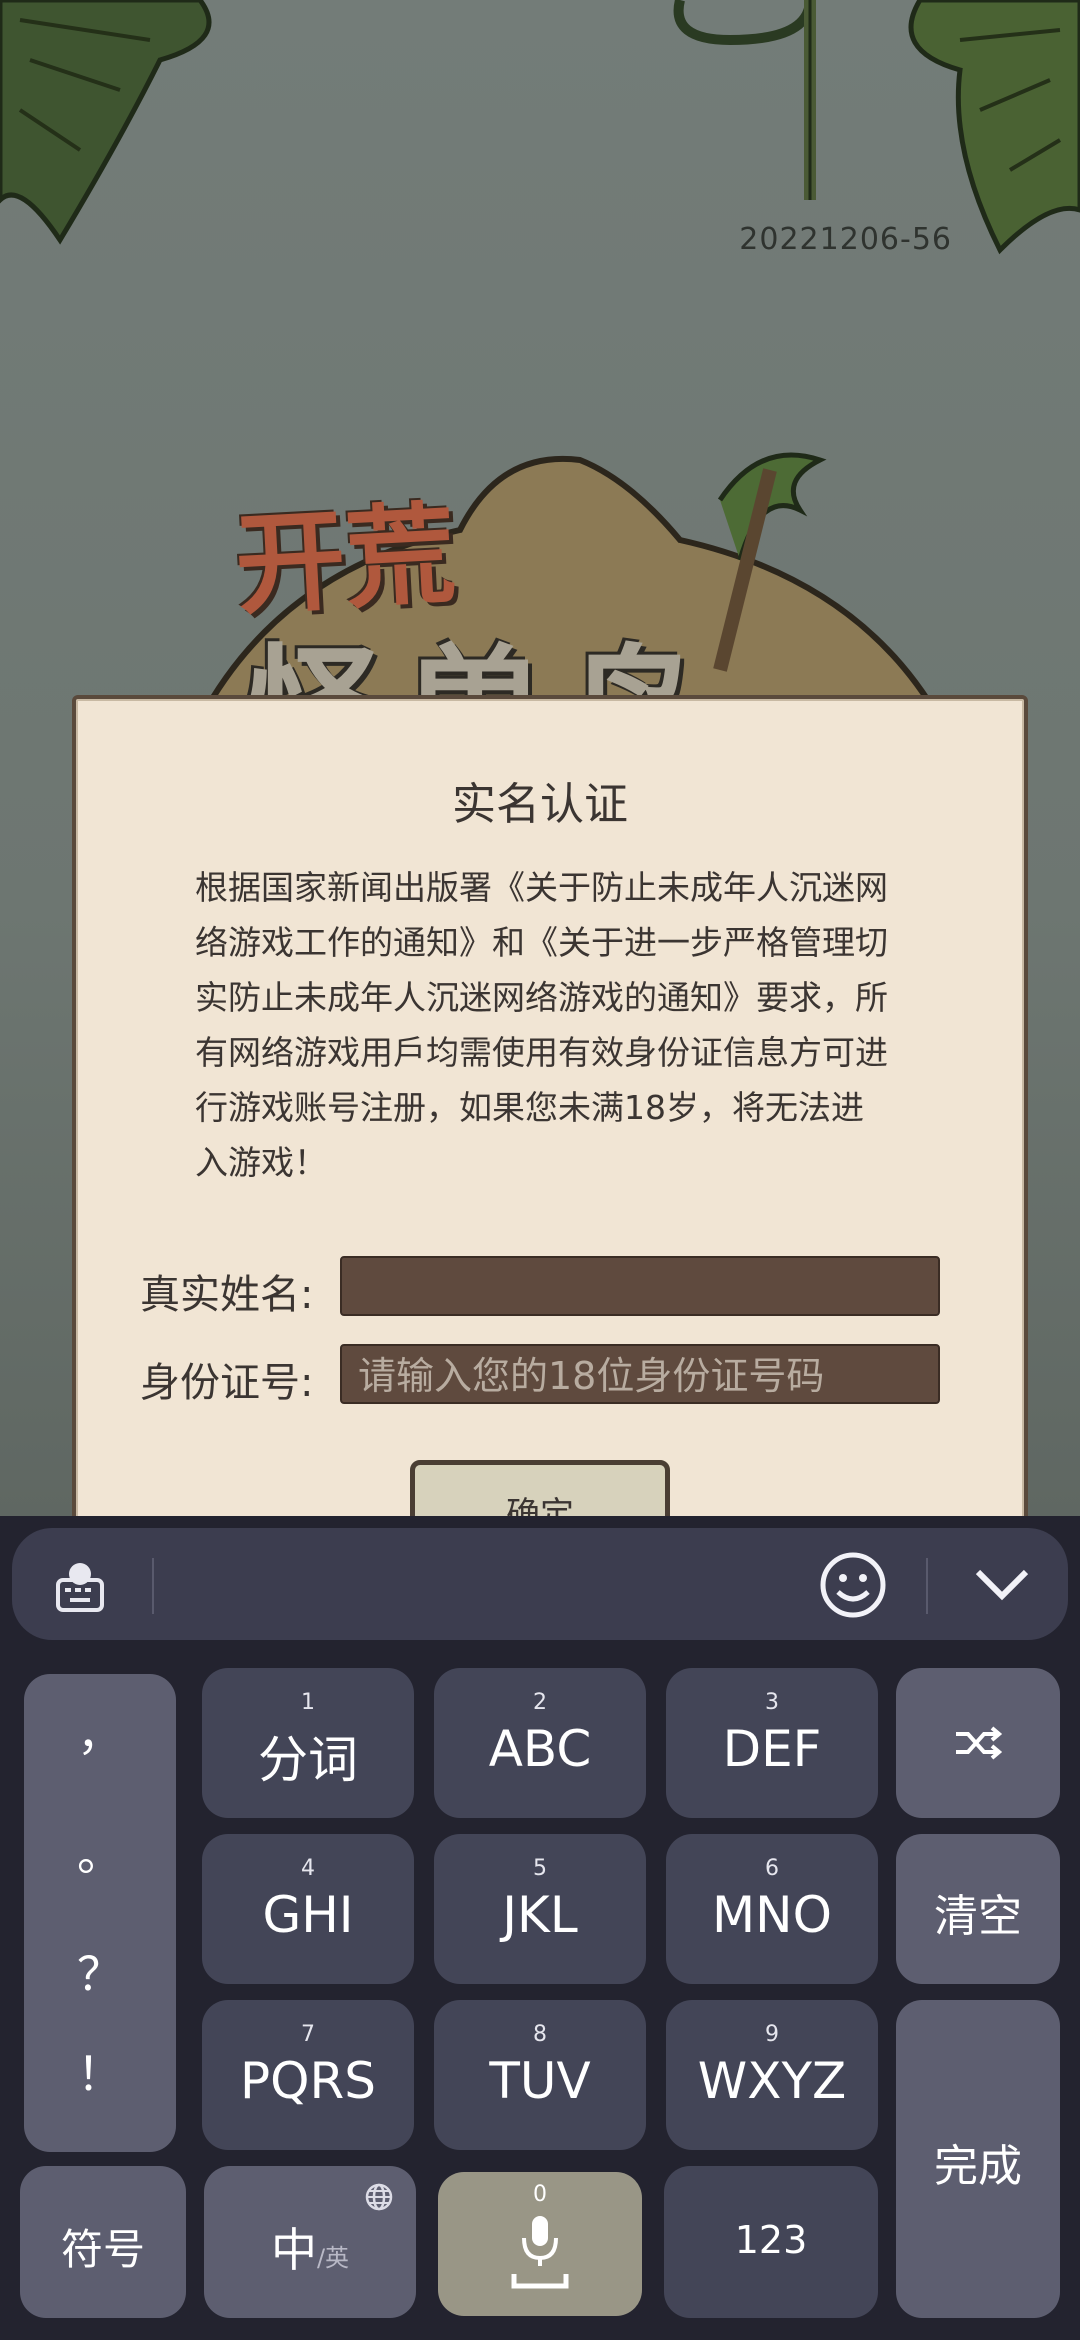 Image resolution: width=1080 pixels, height=2340 pixels. I want to click on id-number-input: 请输入您的18位身份证号码, so click(640, 1374).